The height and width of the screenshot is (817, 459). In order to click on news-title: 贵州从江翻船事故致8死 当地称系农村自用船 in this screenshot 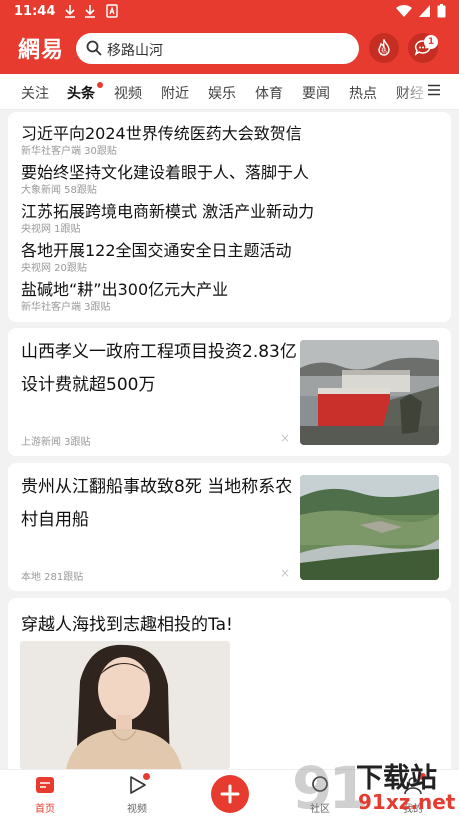, I will do `click(157, 503)`.